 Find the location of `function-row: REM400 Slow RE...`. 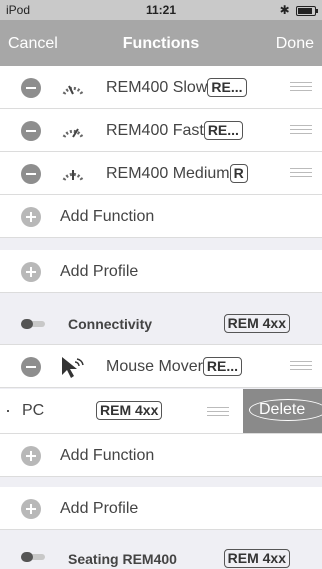

function-row: REM400 Slow RE... is located at coordinates (161, 87).